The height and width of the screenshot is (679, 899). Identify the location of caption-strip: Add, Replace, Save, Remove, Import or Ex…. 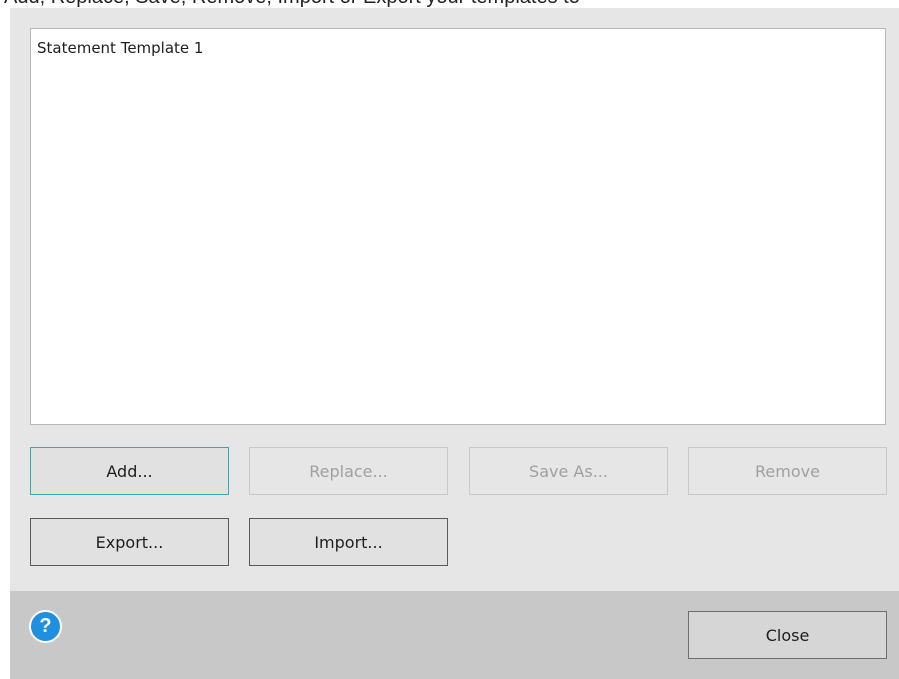
(449, 4).